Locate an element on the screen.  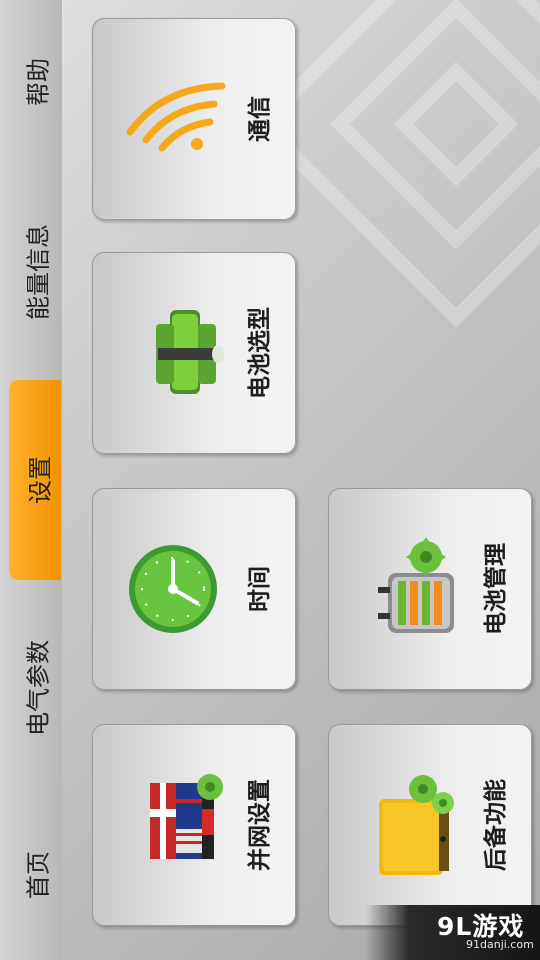
tile-grid-settings: 并网设置 is located at coordinates (194, 825).